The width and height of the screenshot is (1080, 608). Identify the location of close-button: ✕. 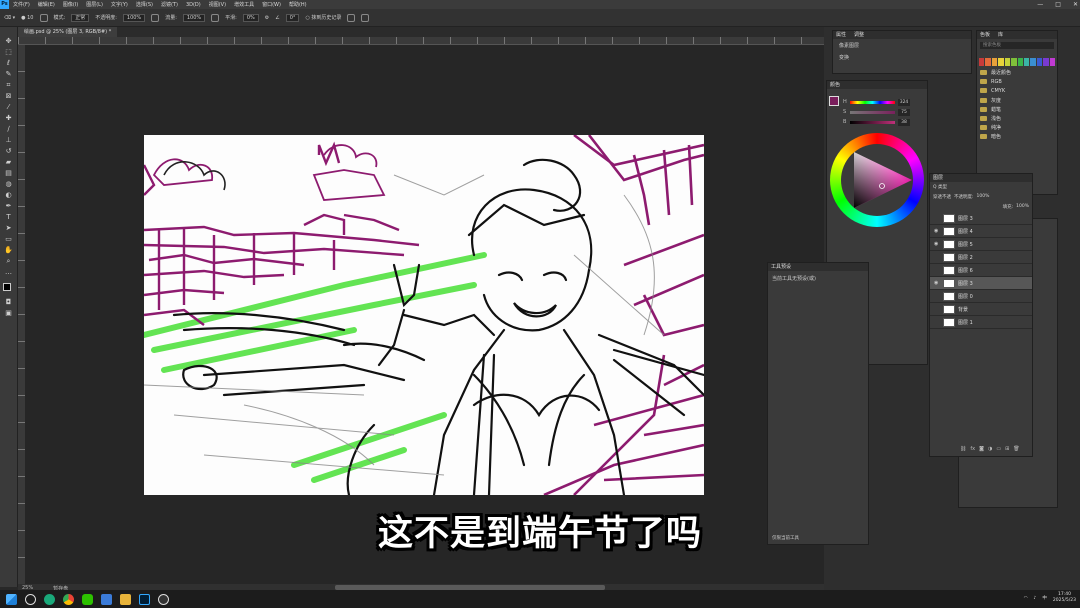
(1075, 4).